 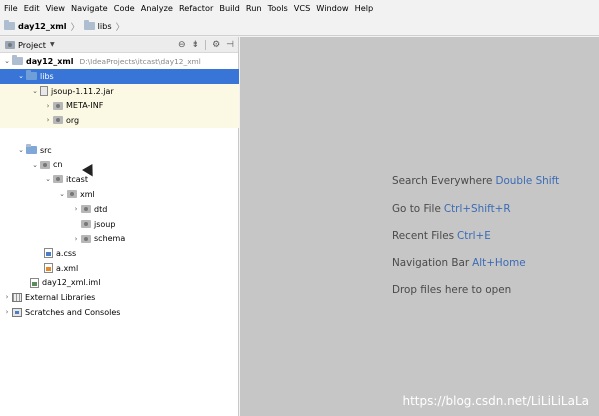 I want to click on tree-item-label: a.xml, so click(x=67, y=268).